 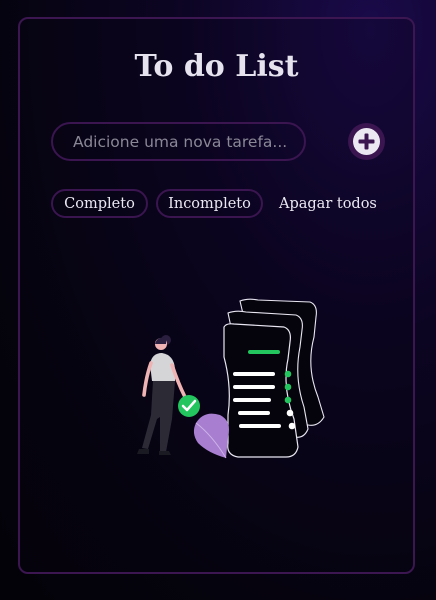 What do you see at coordinates (99, 203) in the screenshot?
I see `filter-complete-button: Completo` at bounding box center [99, 203].